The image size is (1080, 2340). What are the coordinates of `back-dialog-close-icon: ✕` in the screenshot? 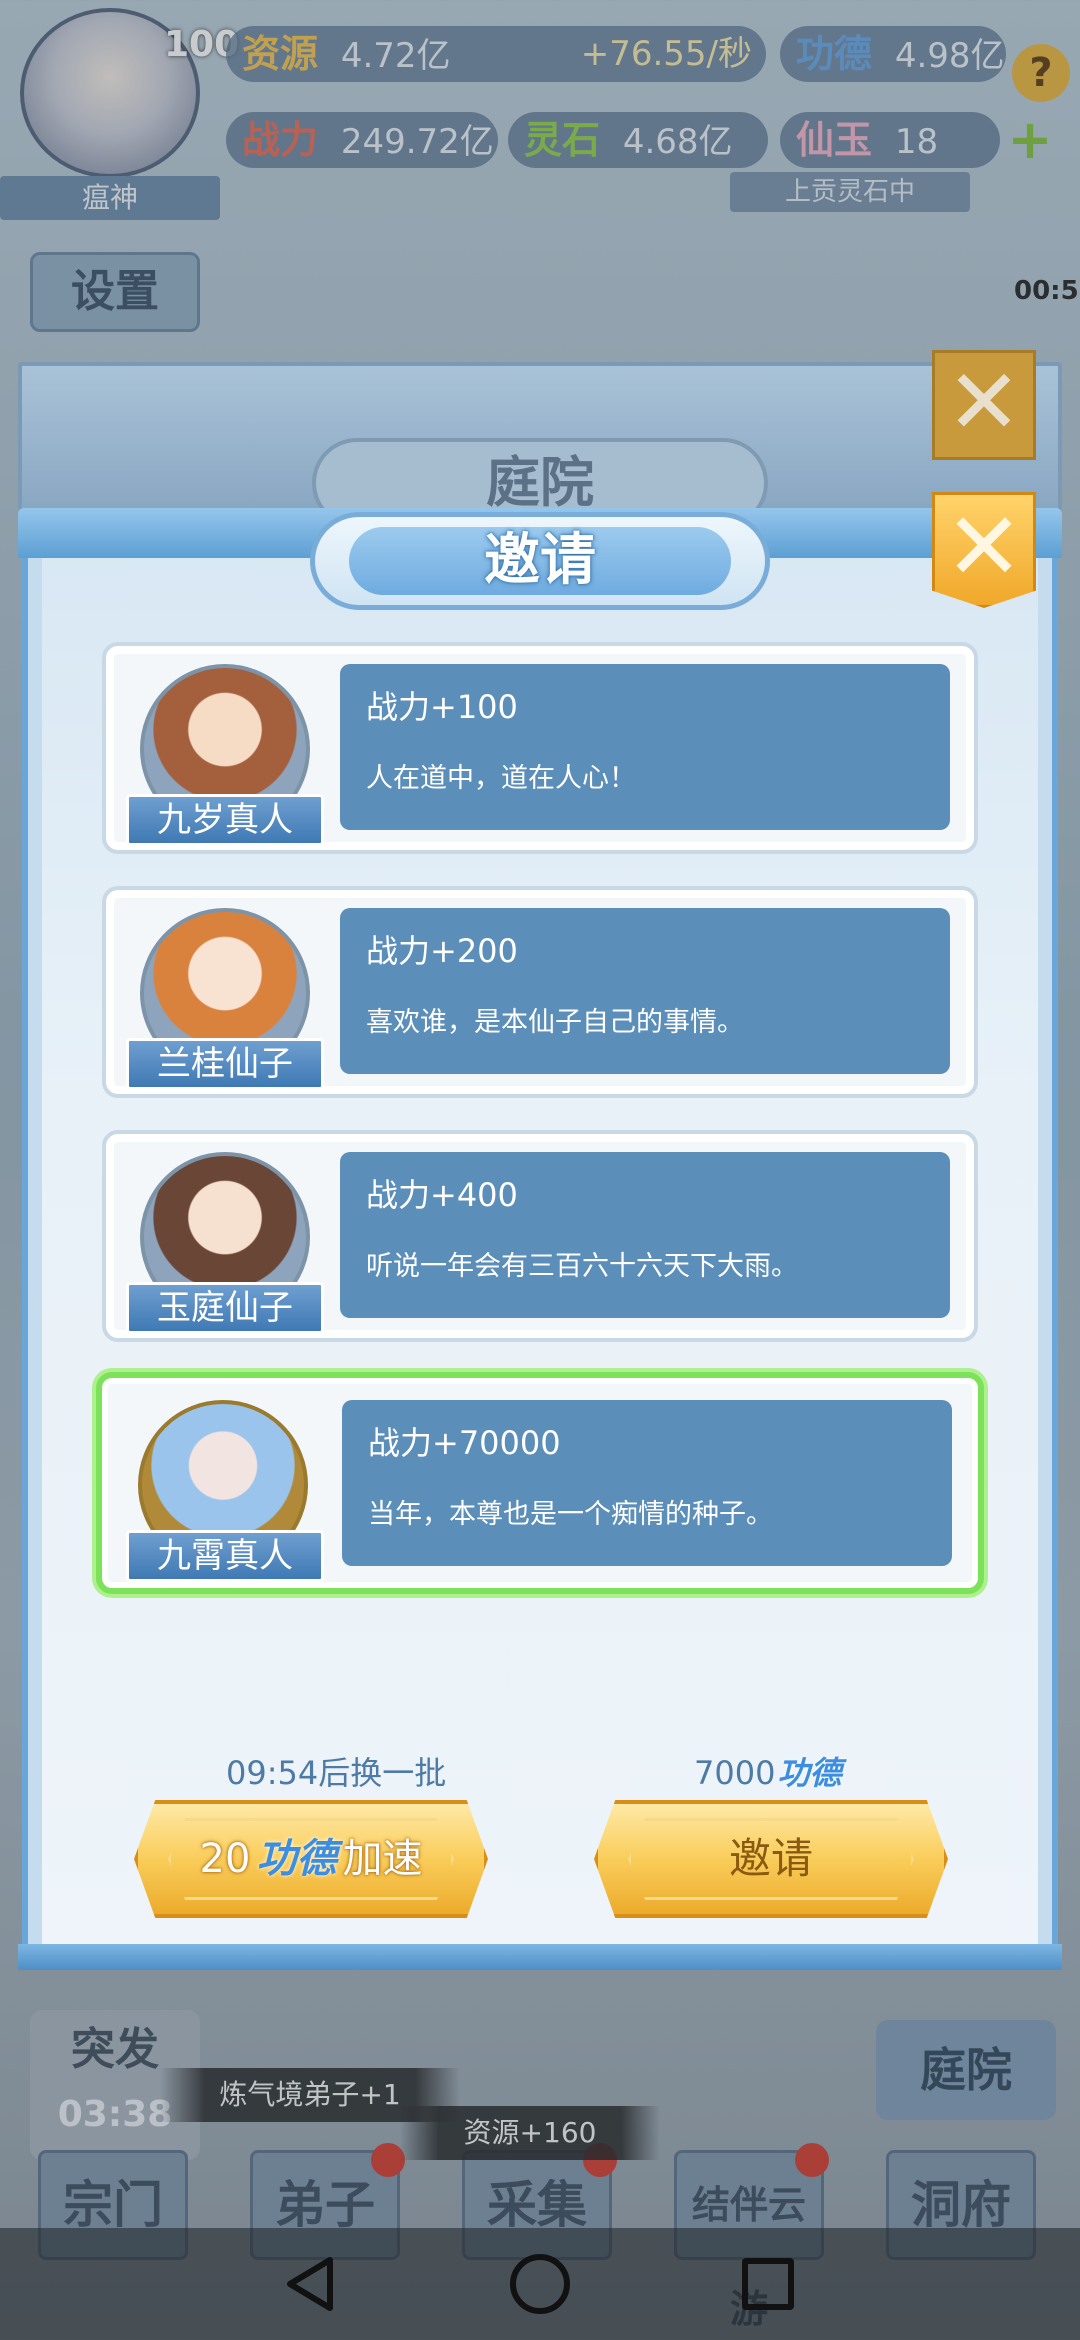 It's located at (984, 405).